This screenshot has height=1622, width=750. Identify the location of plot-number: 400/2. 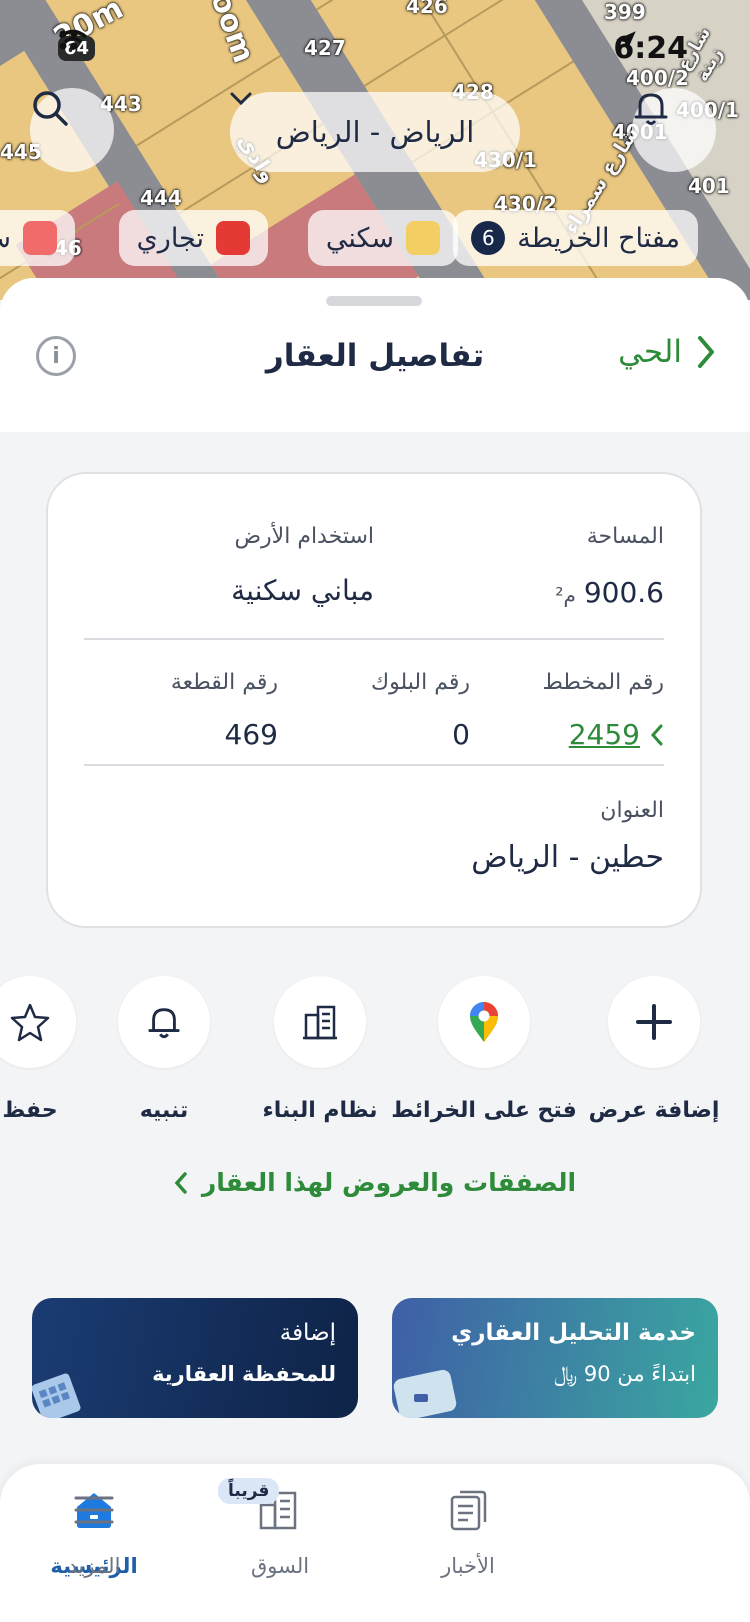
(657, 78).